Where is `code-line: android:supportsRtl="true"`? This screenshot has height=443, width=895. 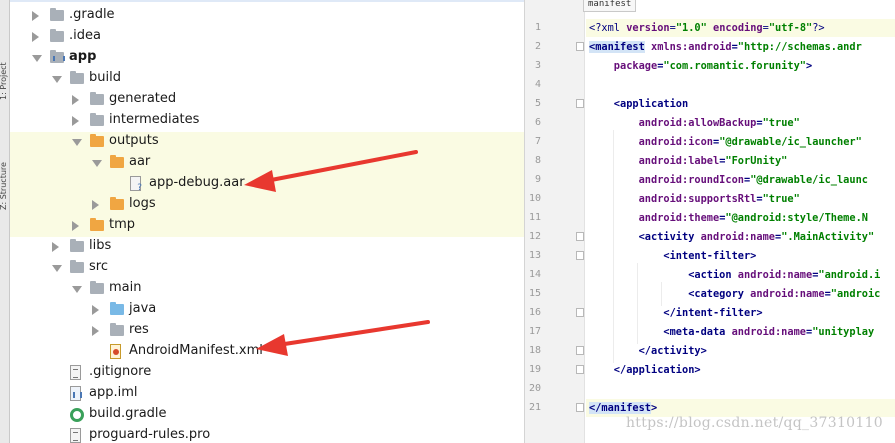
code-line: android:supportsRtl="true" is located at coordinates (694, 199).